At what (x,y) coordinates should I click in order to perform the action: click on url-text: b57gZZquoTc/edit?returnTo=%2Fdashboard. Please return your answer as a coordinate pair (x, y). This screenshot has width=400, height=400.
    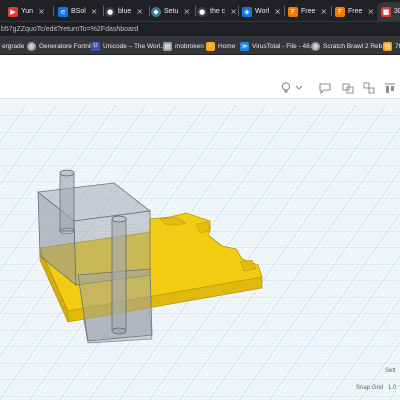
    Looking at the image, I should click on (70, 29).